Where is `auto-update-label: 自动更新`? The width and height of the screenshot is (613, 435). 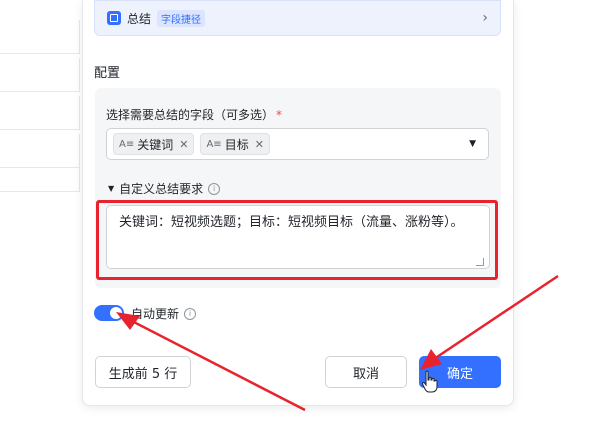
auto-update-label: 自动更新 is located at coordinates (155, 314).